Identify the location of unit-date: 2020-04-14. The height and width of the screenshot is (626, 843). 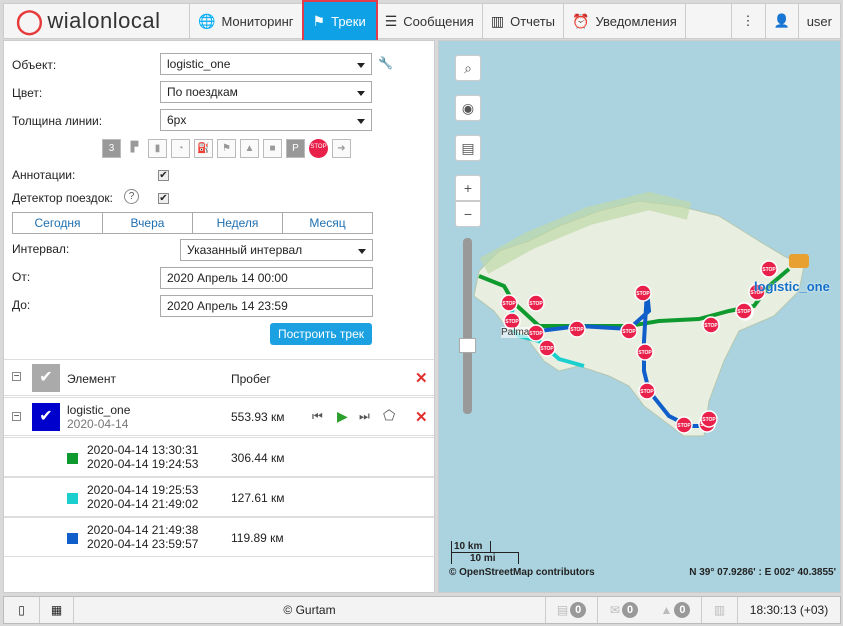
(98, 424).